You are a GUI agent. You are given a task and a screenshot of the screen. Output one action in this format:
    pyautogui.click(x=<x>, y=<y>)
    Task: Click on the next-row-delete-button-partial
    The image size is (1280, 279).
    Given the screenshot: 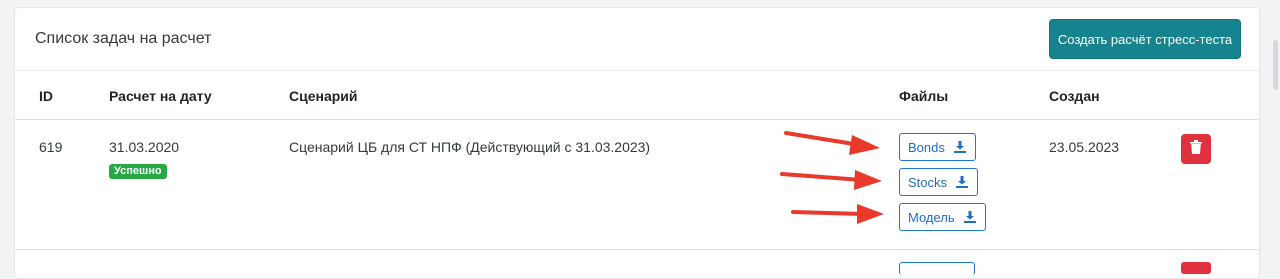 What is the action you would take?
    pyautogui.click(x=1196, y=268)
    